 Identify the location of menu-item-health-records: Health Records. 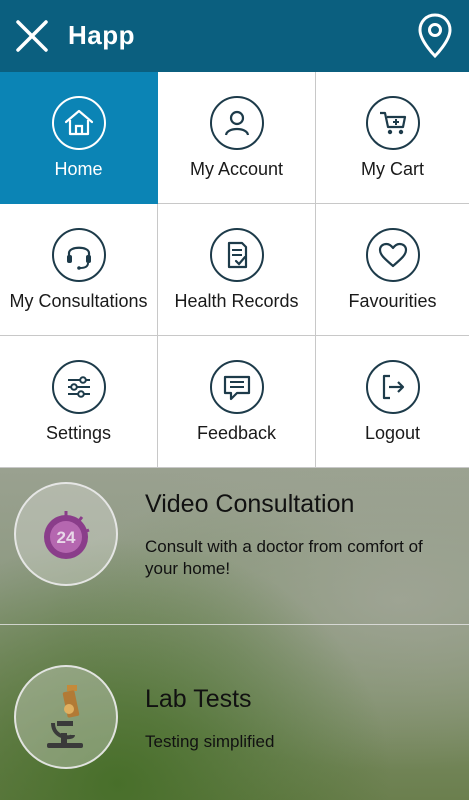
(237, 270).